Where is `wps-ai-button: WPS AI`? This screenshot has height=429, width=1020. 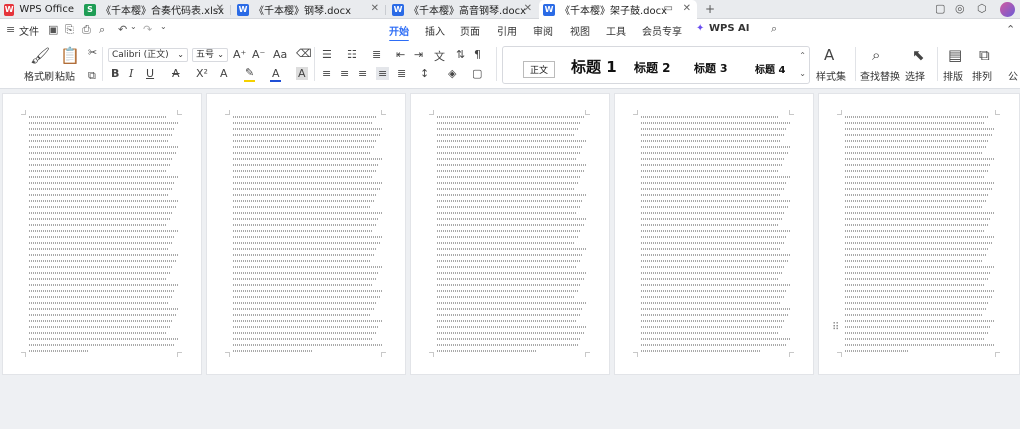
wps-ai-button: WPS AI is located at coordinates (729, 28).